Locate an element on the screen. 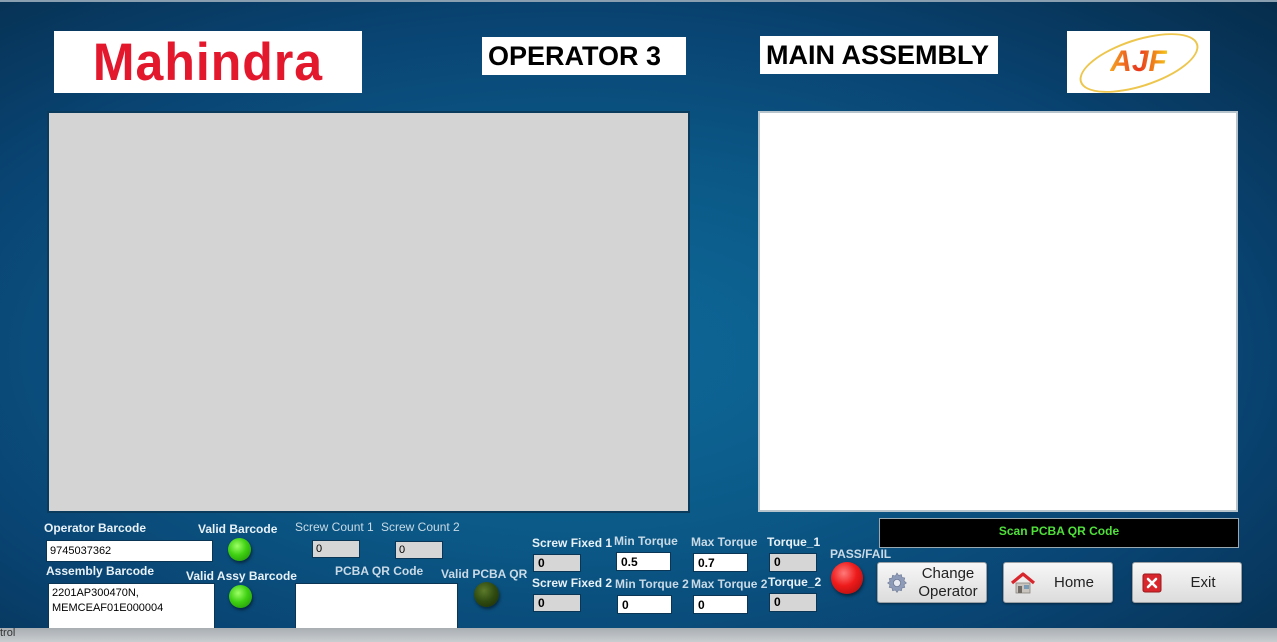 This screenshot has width=1277, height=642. pcba-qr-input is located at coordinates (376, 606).